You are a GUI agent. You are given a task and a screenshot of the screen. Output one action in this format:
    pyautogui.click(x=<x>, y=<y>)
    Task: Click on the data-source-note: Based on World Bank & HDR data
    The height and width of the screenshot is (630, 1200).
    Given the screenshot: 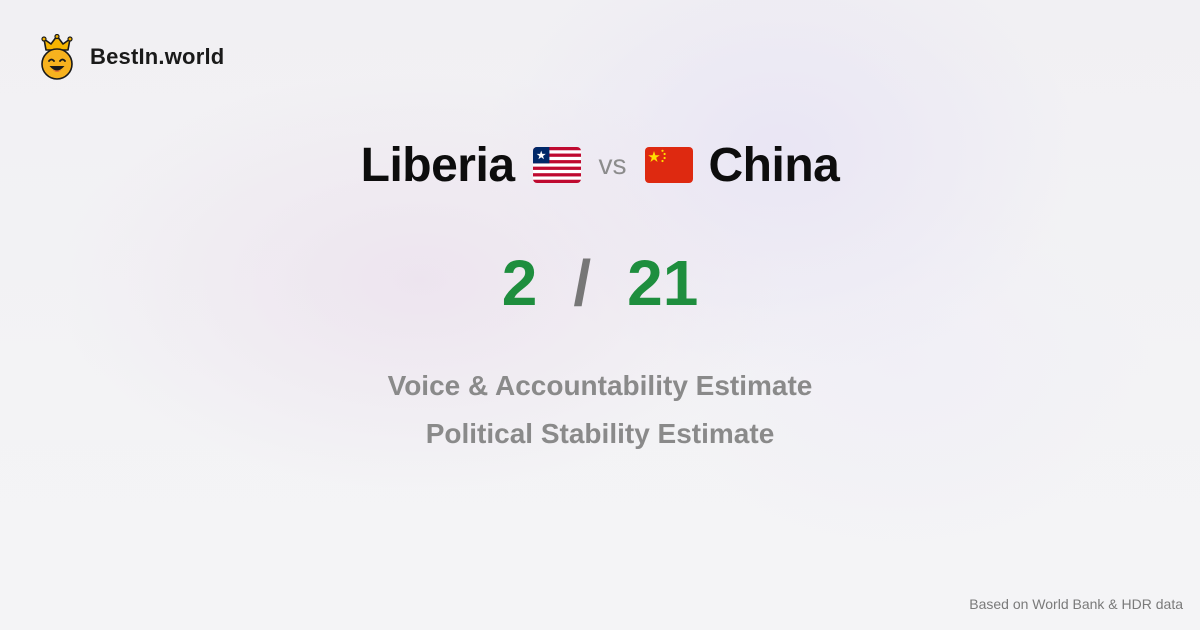 What is the action you would take?
    pyautogui.click(x=1076, y=604)
    